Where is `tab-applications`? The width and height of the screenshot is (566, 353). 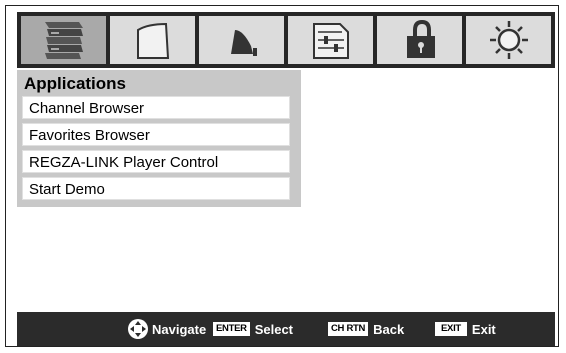
tab-applications is located at coordinates (63, 40).